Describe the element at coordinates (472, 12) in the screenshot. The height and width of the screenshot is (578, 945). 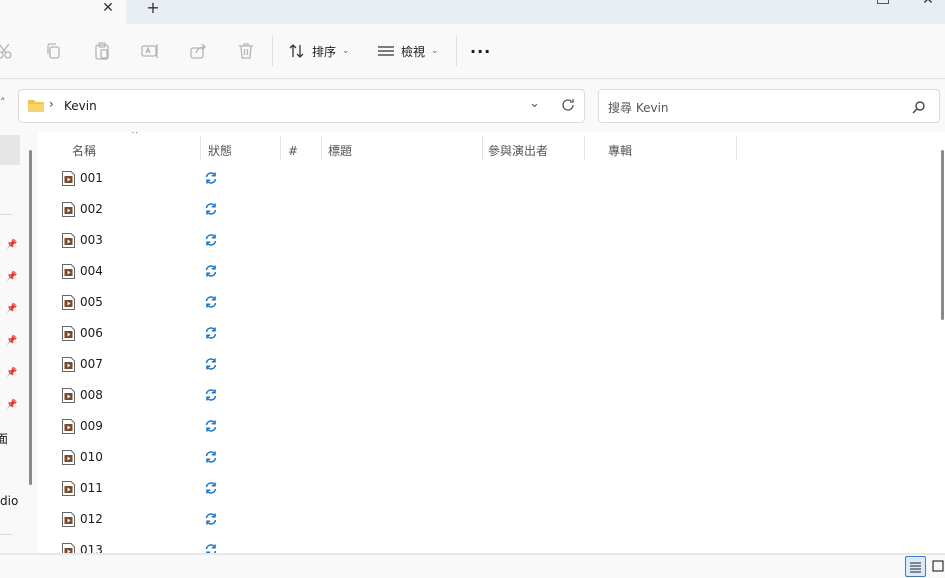
I see `tab-strip: ✕ + ✕` at that location.